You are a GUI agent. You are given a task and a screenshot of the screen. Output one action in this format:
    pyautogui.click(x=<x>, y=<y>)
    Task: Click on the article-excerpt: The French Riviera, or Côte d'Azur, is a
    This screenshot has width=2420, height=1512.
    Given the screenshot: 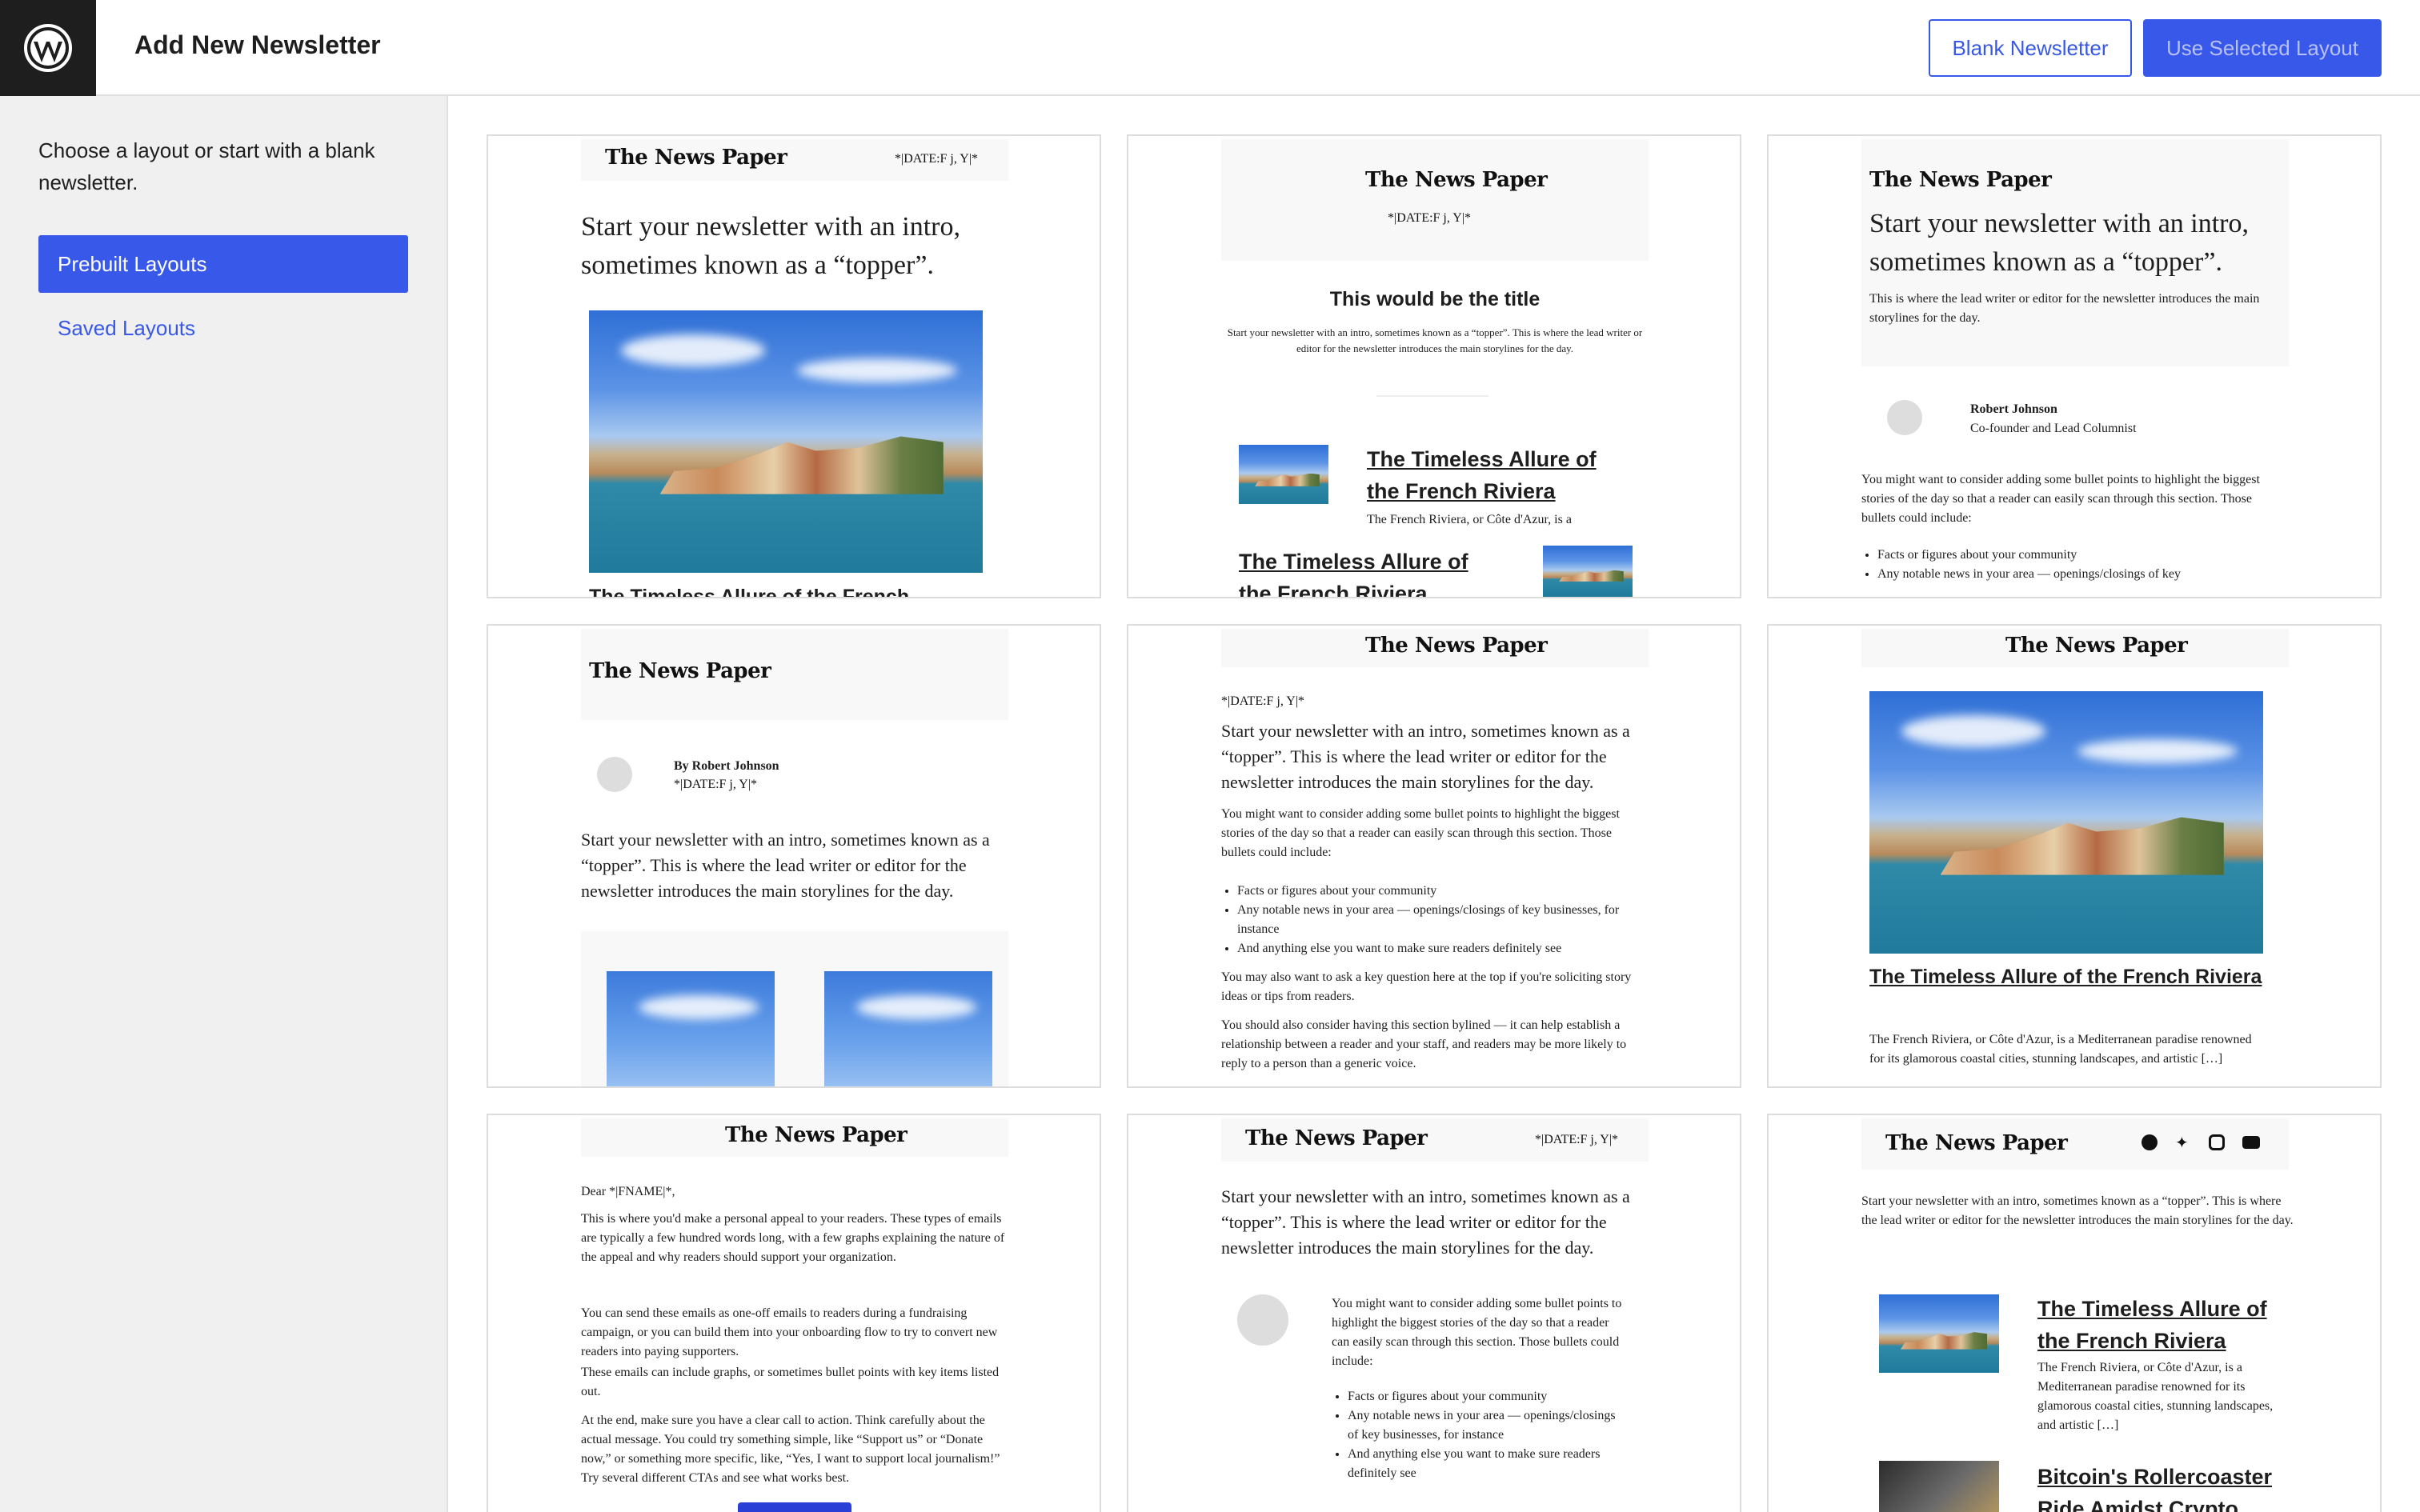 What is the action you would take?
    pyautogui.click(x=1469, y=519)
    